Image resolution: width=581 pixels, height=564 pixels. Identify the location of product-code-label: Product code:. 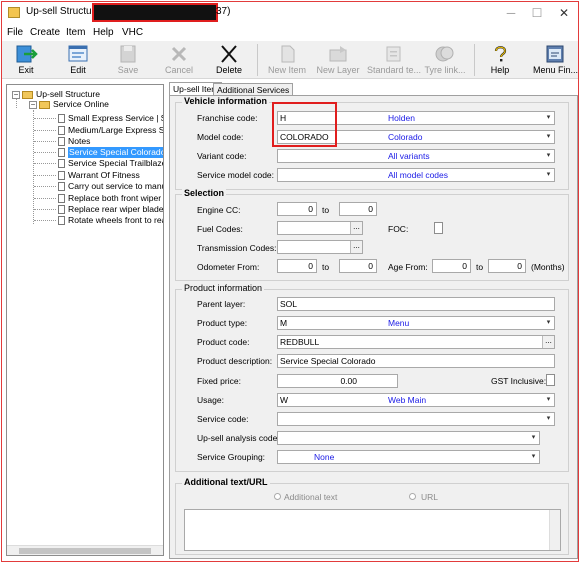
(223, 342).